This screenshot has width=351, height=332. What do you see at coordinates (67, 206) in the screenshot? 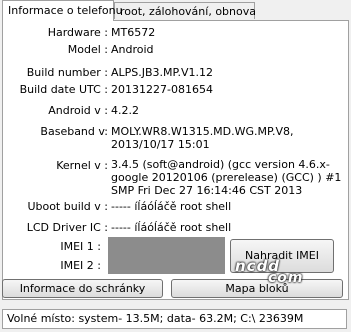
I see `uboot-label: Uboot build v :` at bounding box center [67, 206].